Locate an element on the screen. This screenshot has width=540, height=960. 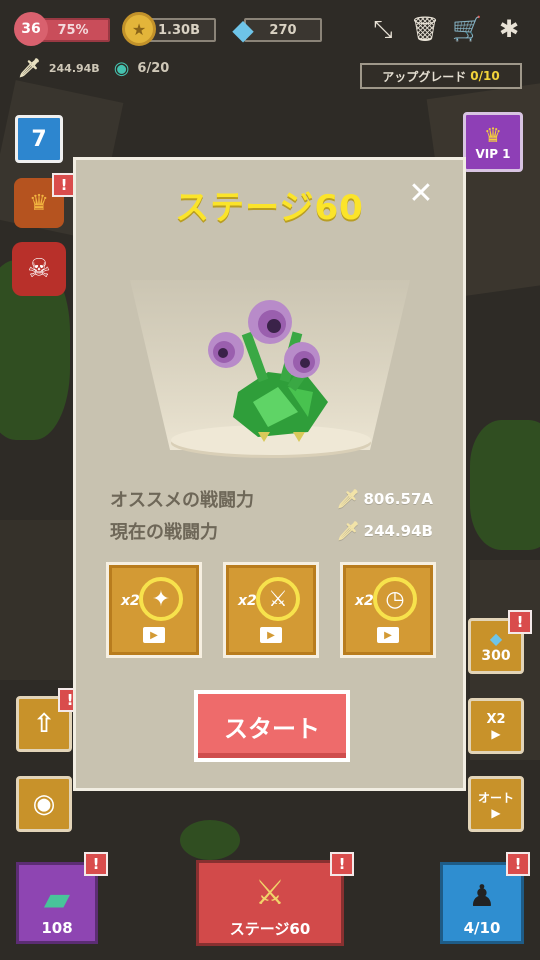
stage-battle-button: ⚔ ステージ60 is located at coordinates (270, 903).